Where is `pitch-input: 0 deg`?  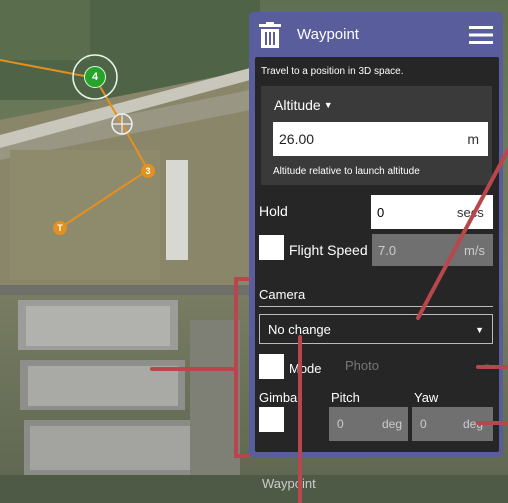 pitch-input: 0 deg is located at coordinates (368, 424).